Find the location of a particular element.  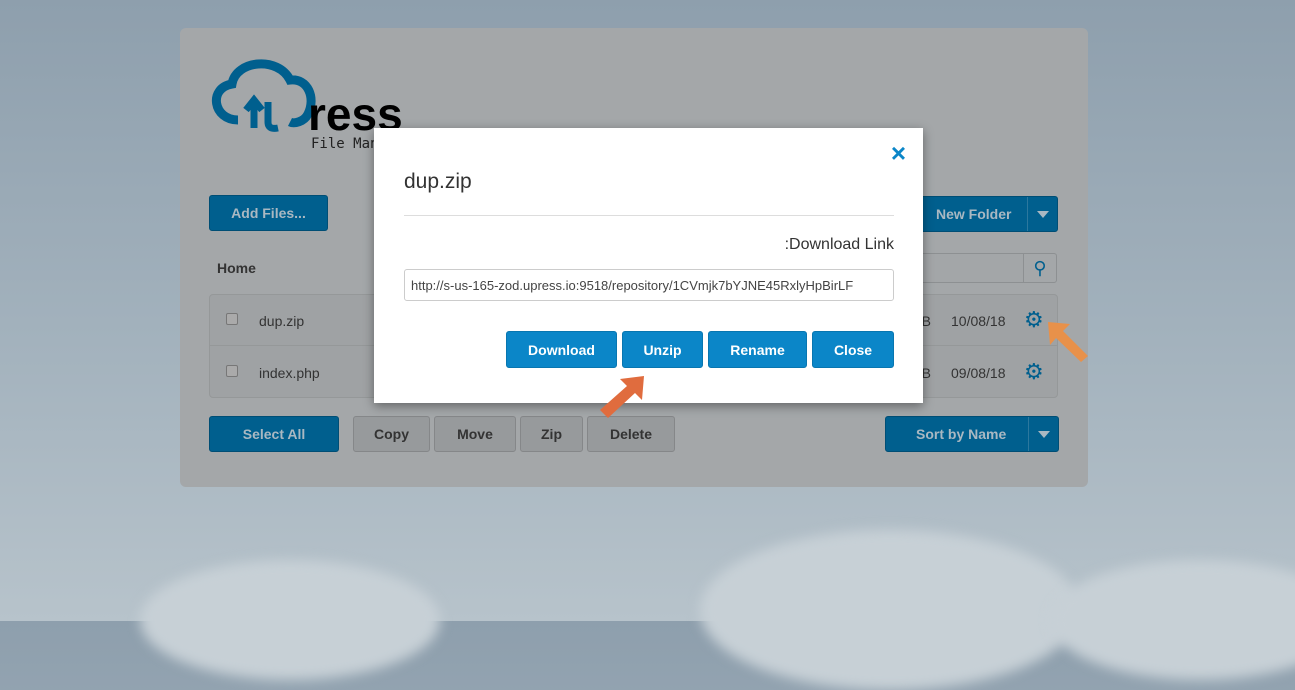

move-button: Move is located at coordinates (475, 434).